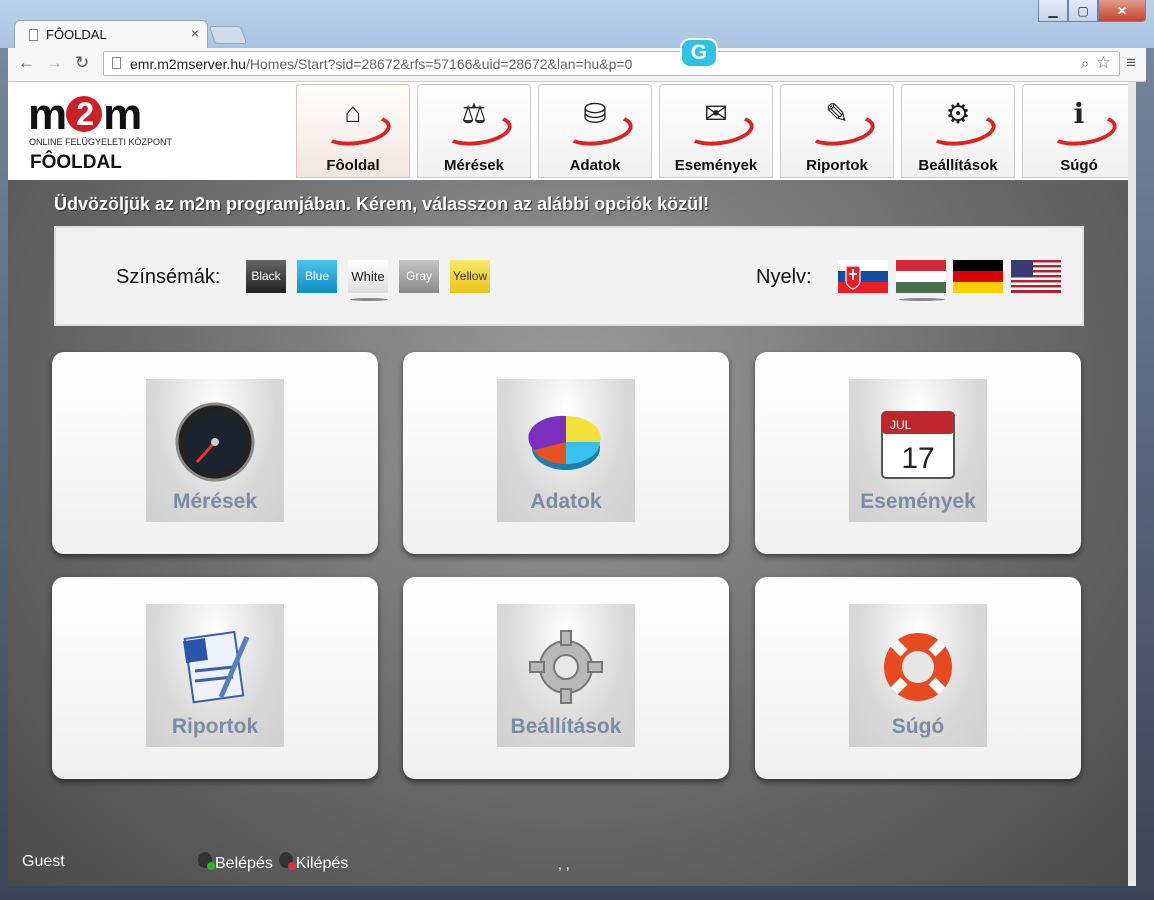 The height and width of the screenshot is (900, 1154). Describe the element at coordinates (918, 501) in the screenshot. I see `card-label: Események` at that location.